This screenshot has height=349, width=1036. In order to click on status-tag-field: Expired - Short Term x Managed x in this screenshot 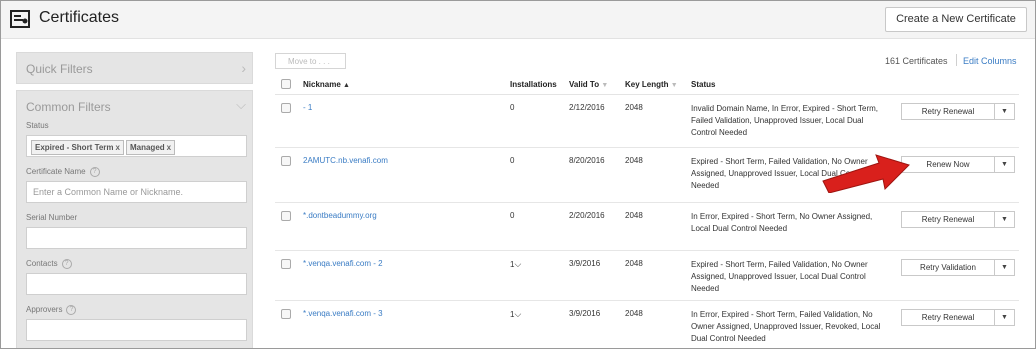, I will do `click(136, 146)`.